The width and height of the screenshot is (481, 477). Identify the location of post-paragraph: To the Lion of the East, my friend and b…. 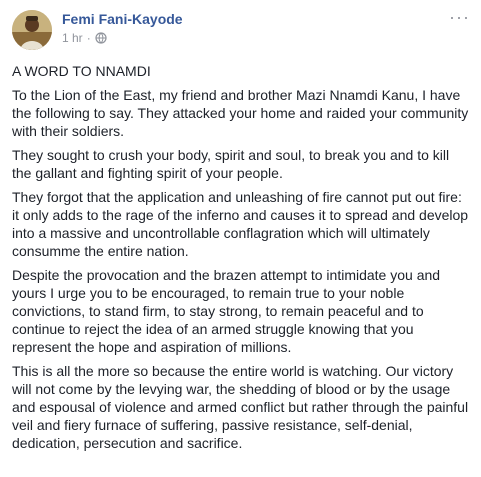
(240, 113).